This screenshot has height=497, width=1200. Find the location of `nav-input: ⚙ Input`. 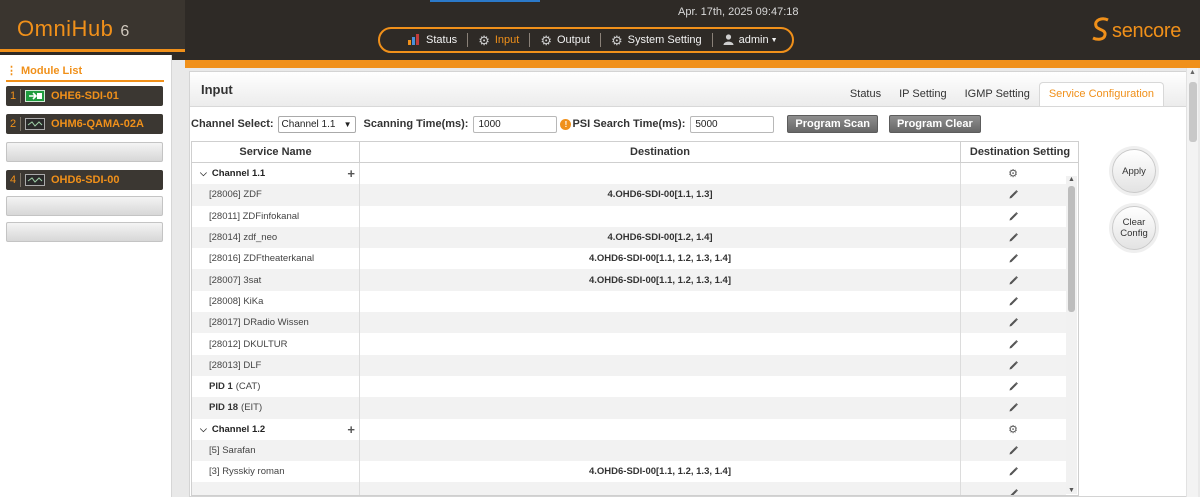

nav-input: ⚙ Input is located at coordinates (498, 40).